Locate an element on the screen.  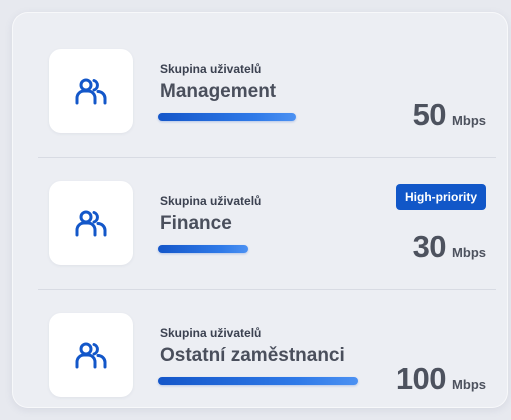
group-name: Management is located at coordinates (218, 91).